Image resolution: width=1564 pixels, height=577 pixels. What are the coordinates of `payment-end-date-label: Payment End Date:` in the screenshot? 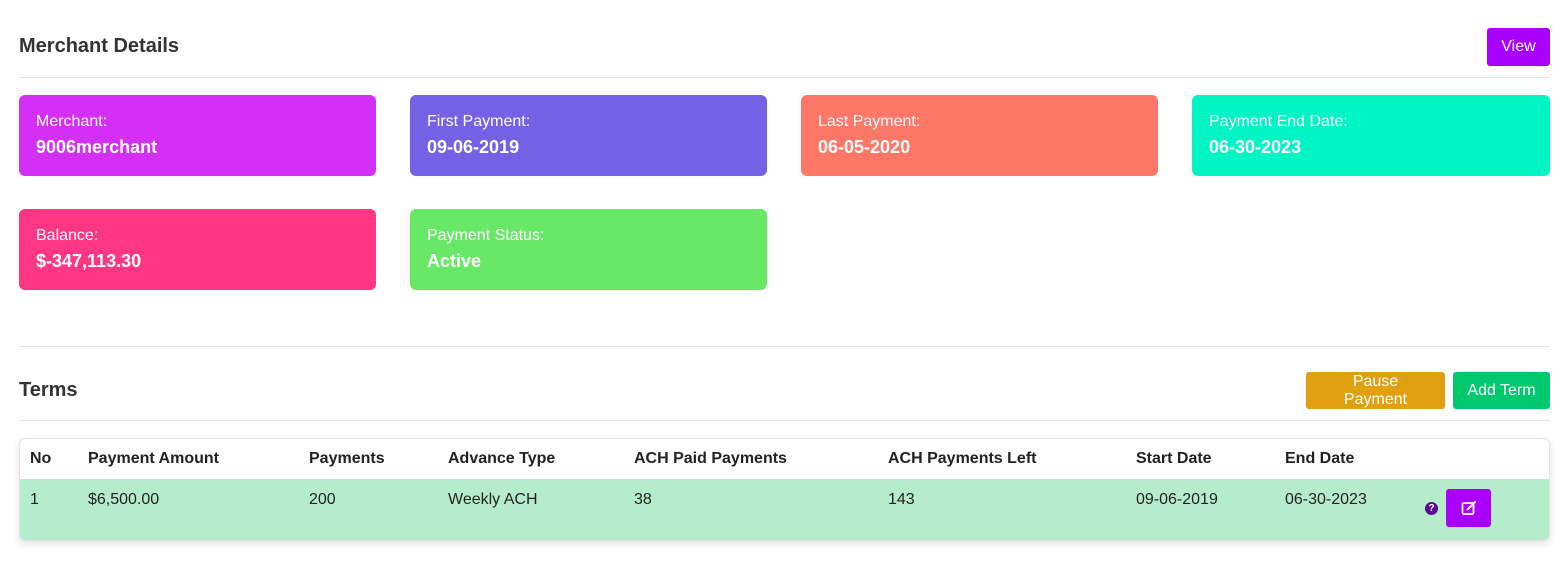 It's located at (1278, 121).